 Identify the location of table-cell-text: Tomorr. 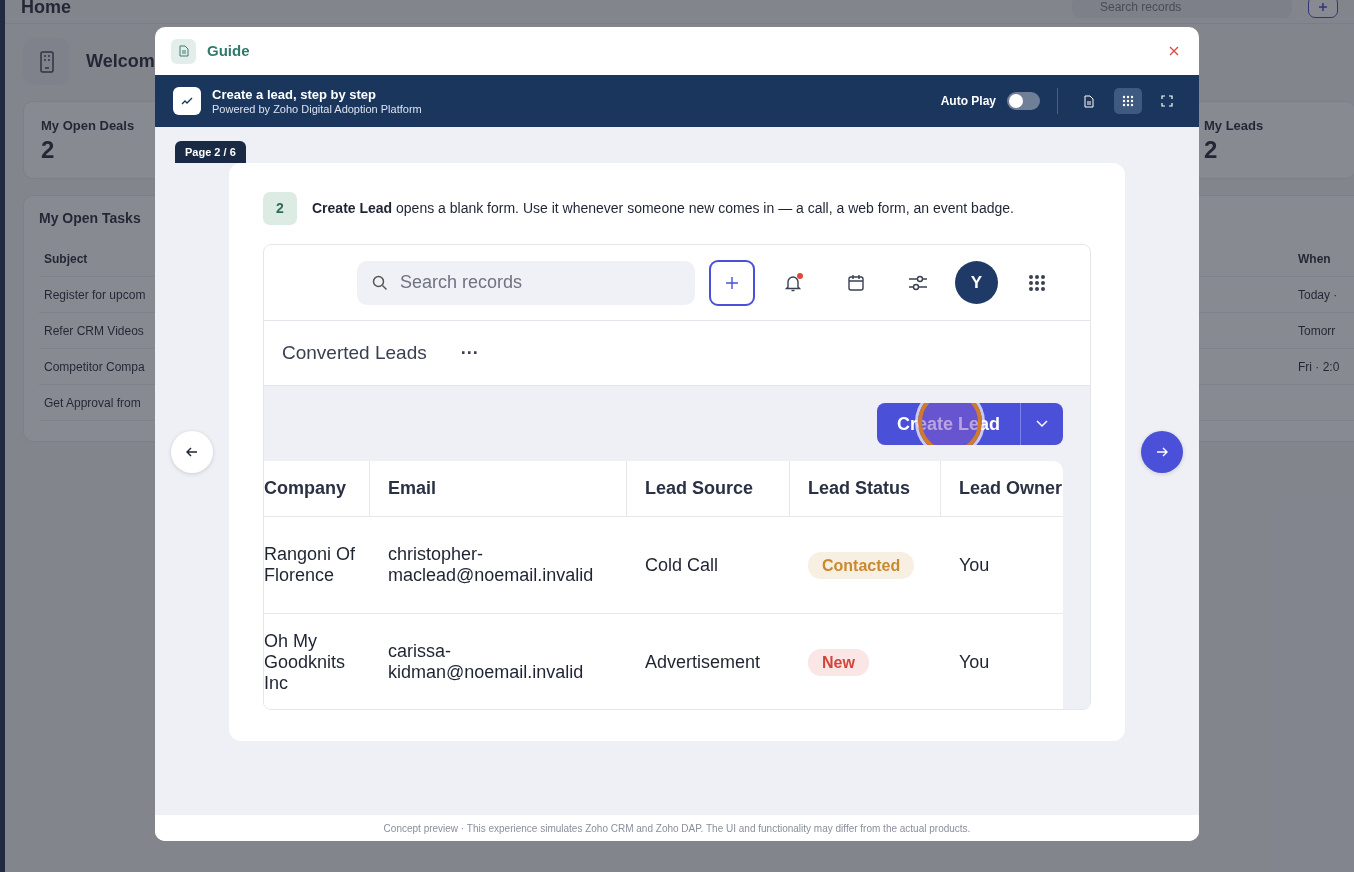
(1317, 331).